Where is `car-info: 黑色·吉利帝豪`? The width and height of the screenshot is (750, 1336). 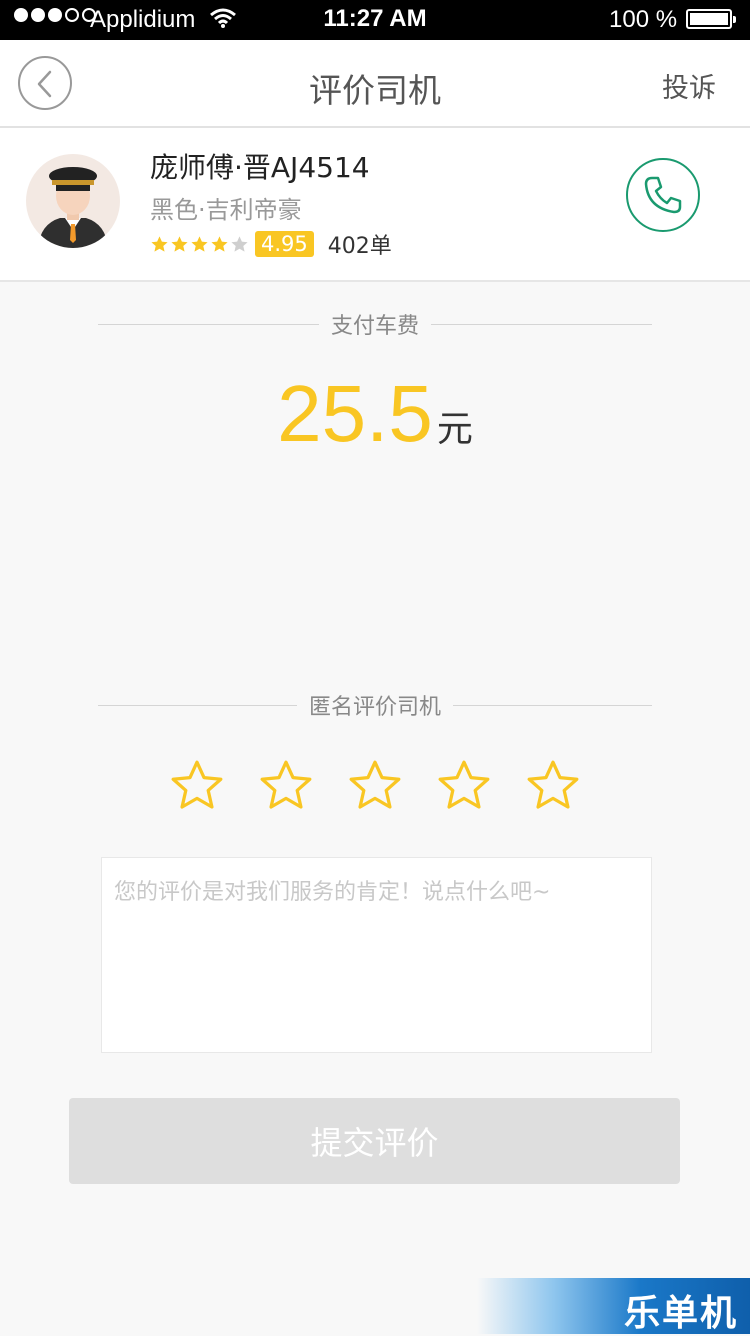
car-info: 黑色·吉利帝豪 is located at coordinates (226, 210).